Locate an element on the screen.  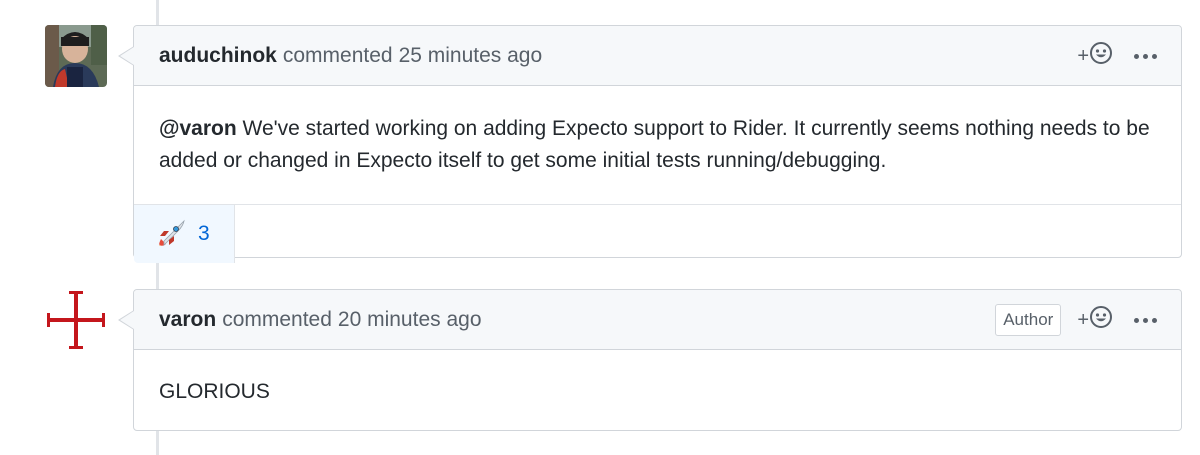
comment-timestamp-link: 20 minutes ago is located at coordinates (410, 320).